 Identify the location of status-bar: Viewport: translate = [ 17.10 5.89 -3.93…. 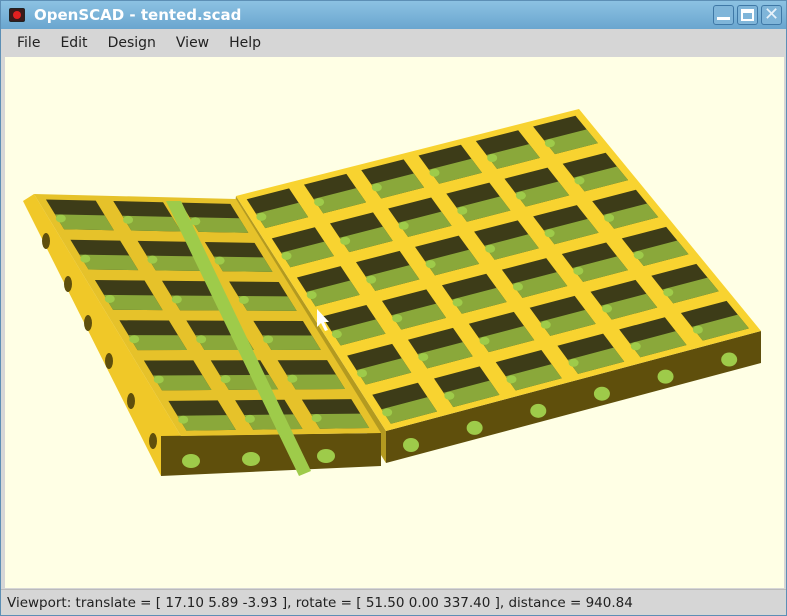
(393, 602).